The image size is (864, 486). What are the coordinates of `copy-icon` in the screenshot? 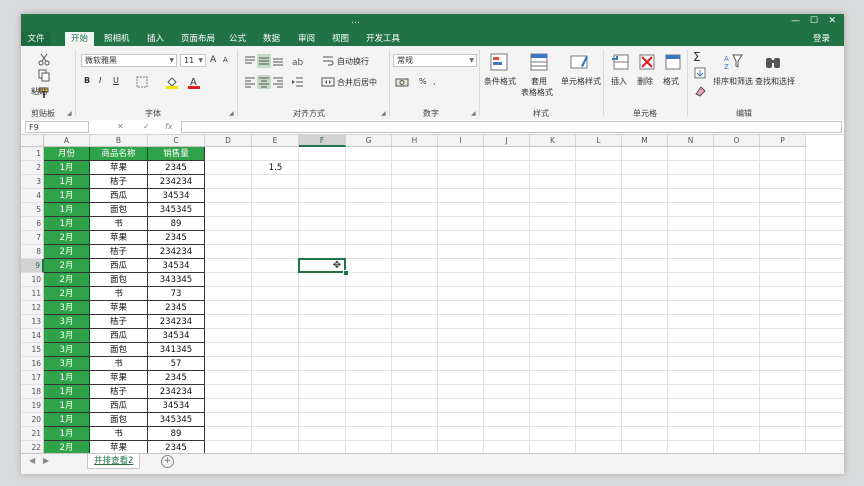 It's located at (44, 75).